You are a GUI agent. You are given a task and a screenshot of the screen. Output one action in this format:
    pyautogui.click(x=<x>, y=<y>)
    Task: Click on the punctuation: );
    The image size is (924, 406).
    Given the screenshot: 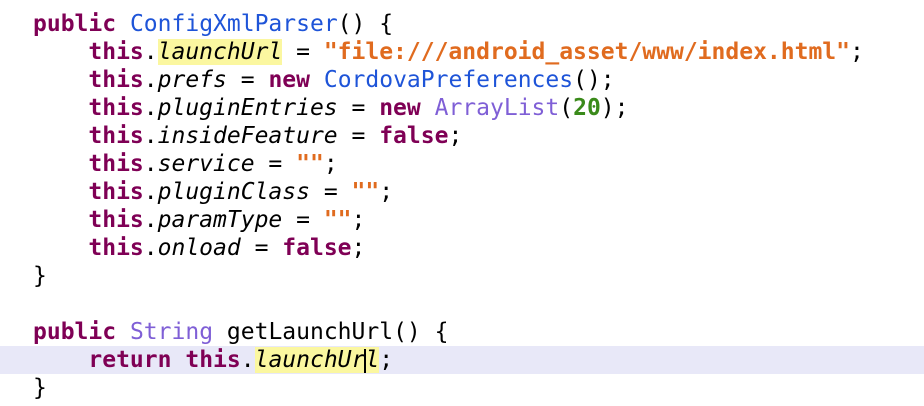 What is the action you would take?
    pyautogui.click(x=614, y=108)
    